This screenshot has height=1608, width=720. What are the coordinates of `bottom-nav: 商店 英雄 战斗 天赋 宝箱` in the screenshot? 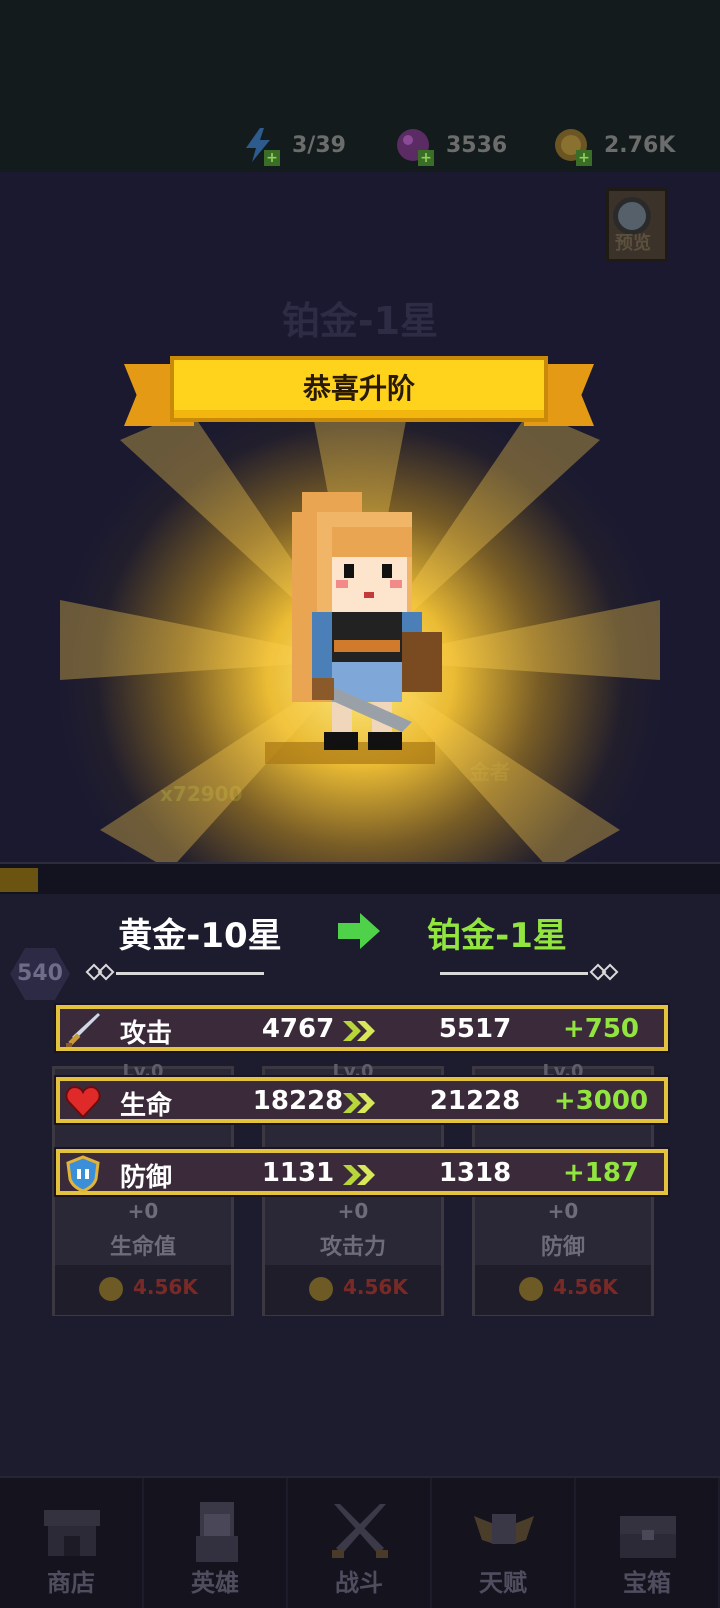 It's located at (360, 1542).